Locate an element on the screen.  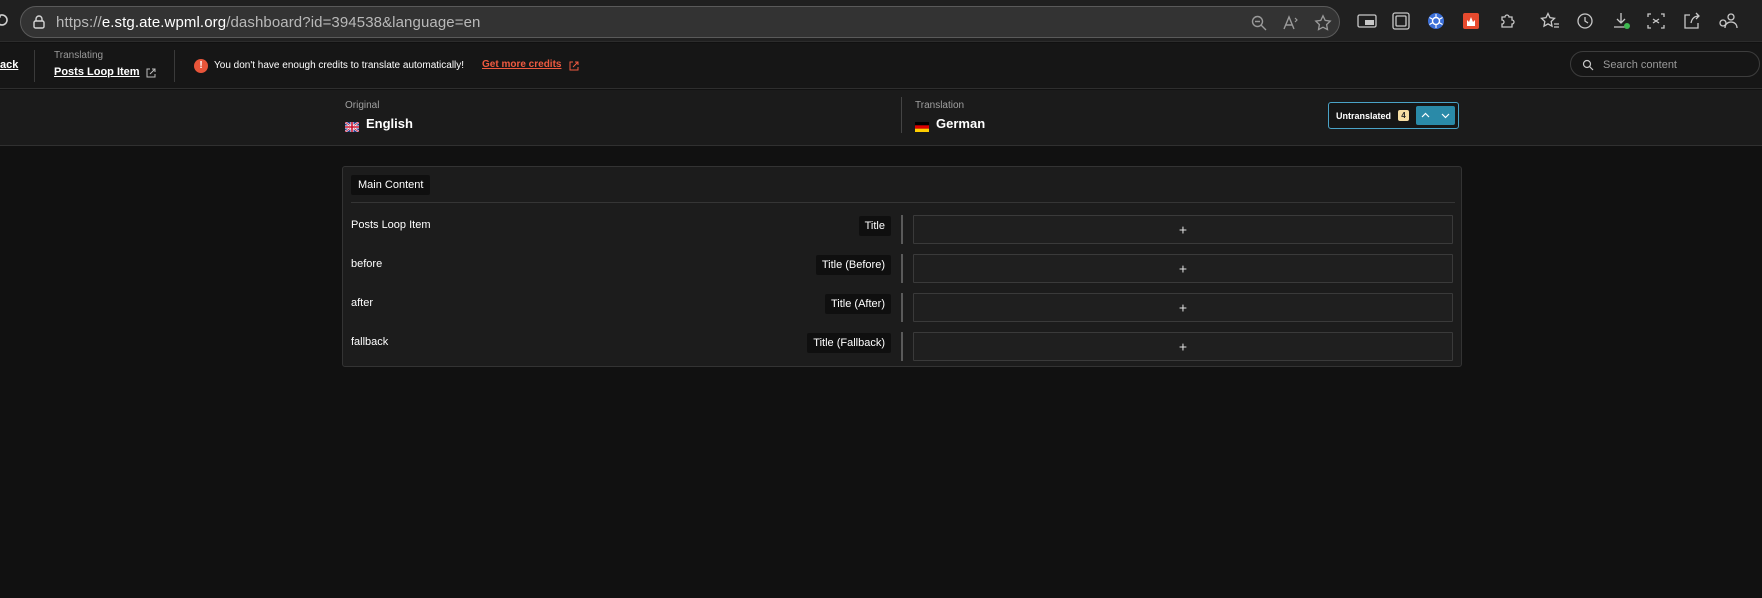
url-scheme: https:// is located at coordinates (79, 22).